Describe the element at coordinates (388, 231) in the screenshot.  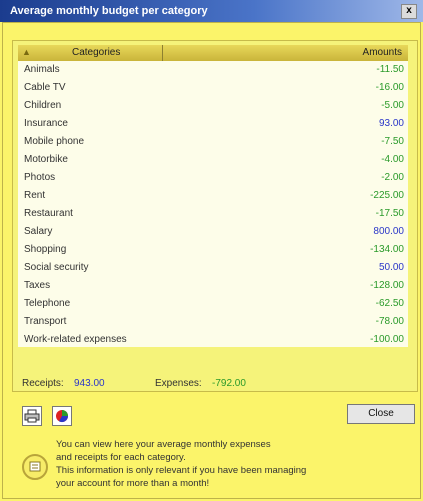
I see `row-amount: 800.00` at that location.